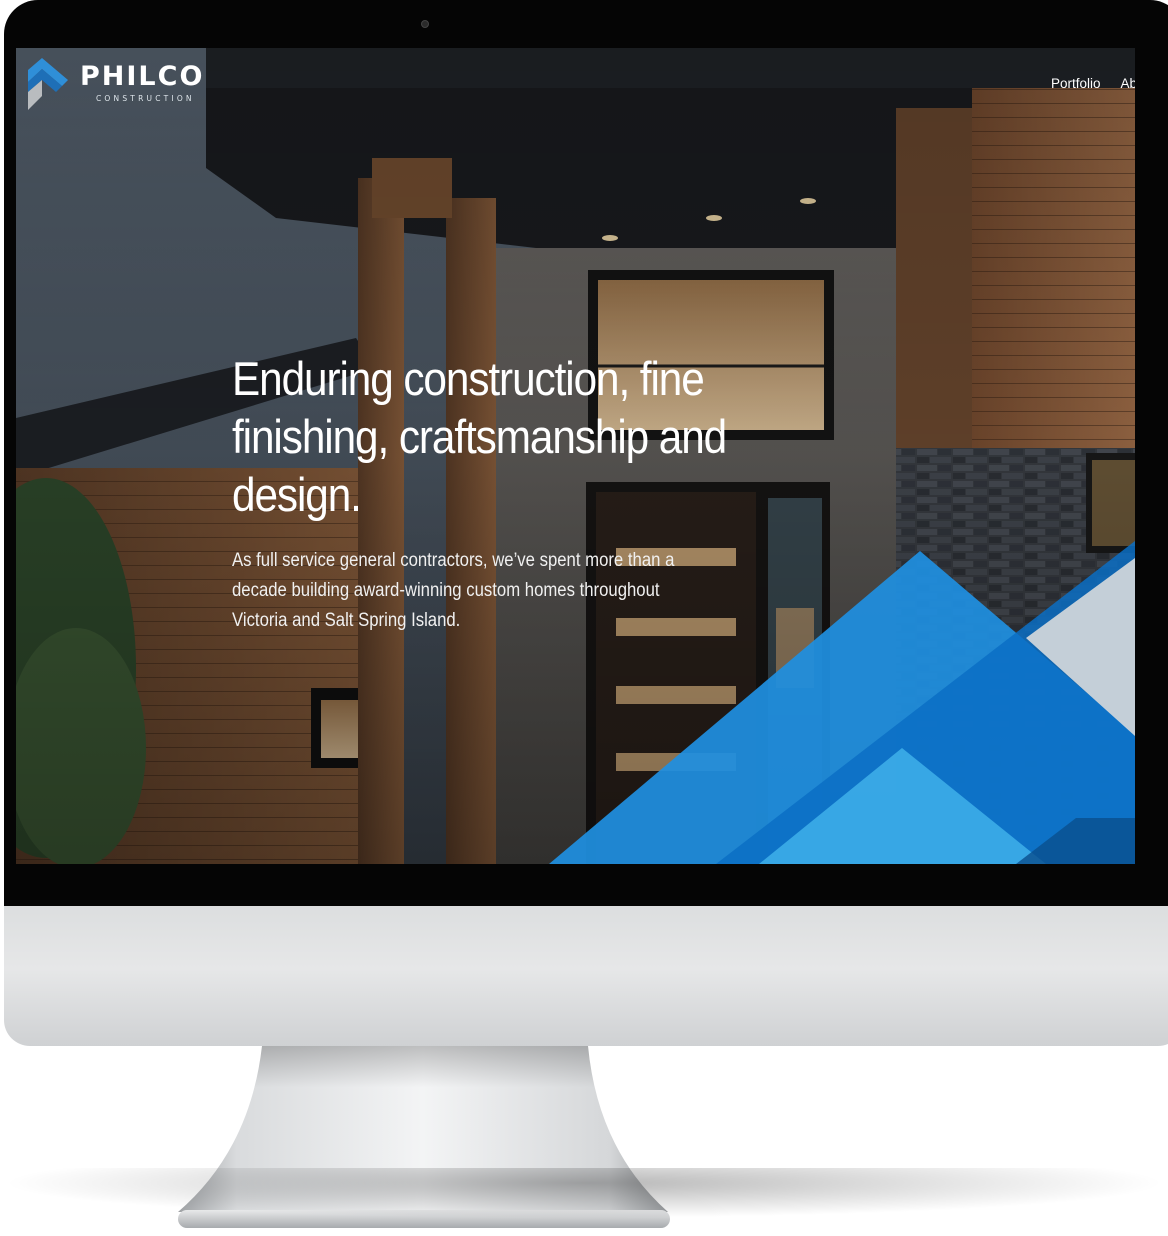  What do you see at coordinates (1076, 83) in the screenshot?
I see `nav-link-portfolio: Portfolio` at bounding box center [1076, 83].